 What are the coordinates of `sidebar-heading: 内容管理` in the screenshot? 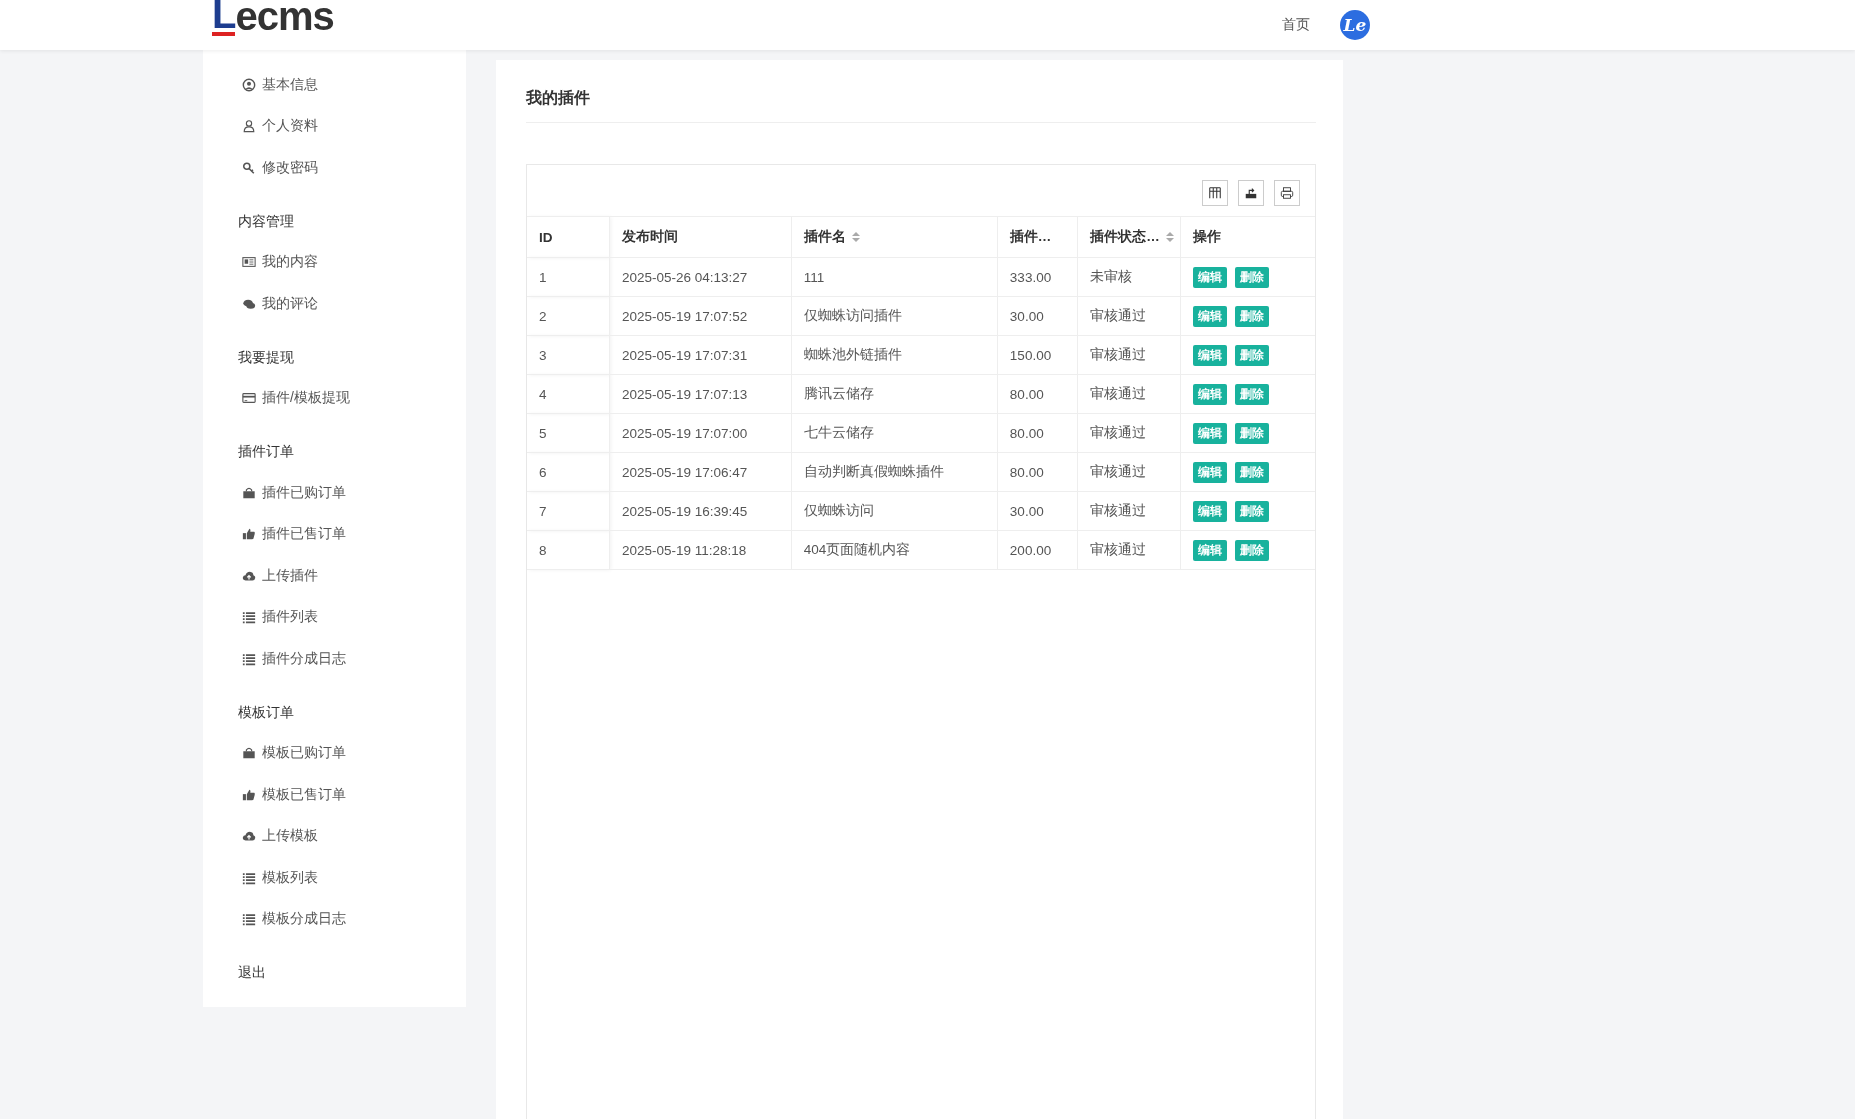 It's located at (352, 221).